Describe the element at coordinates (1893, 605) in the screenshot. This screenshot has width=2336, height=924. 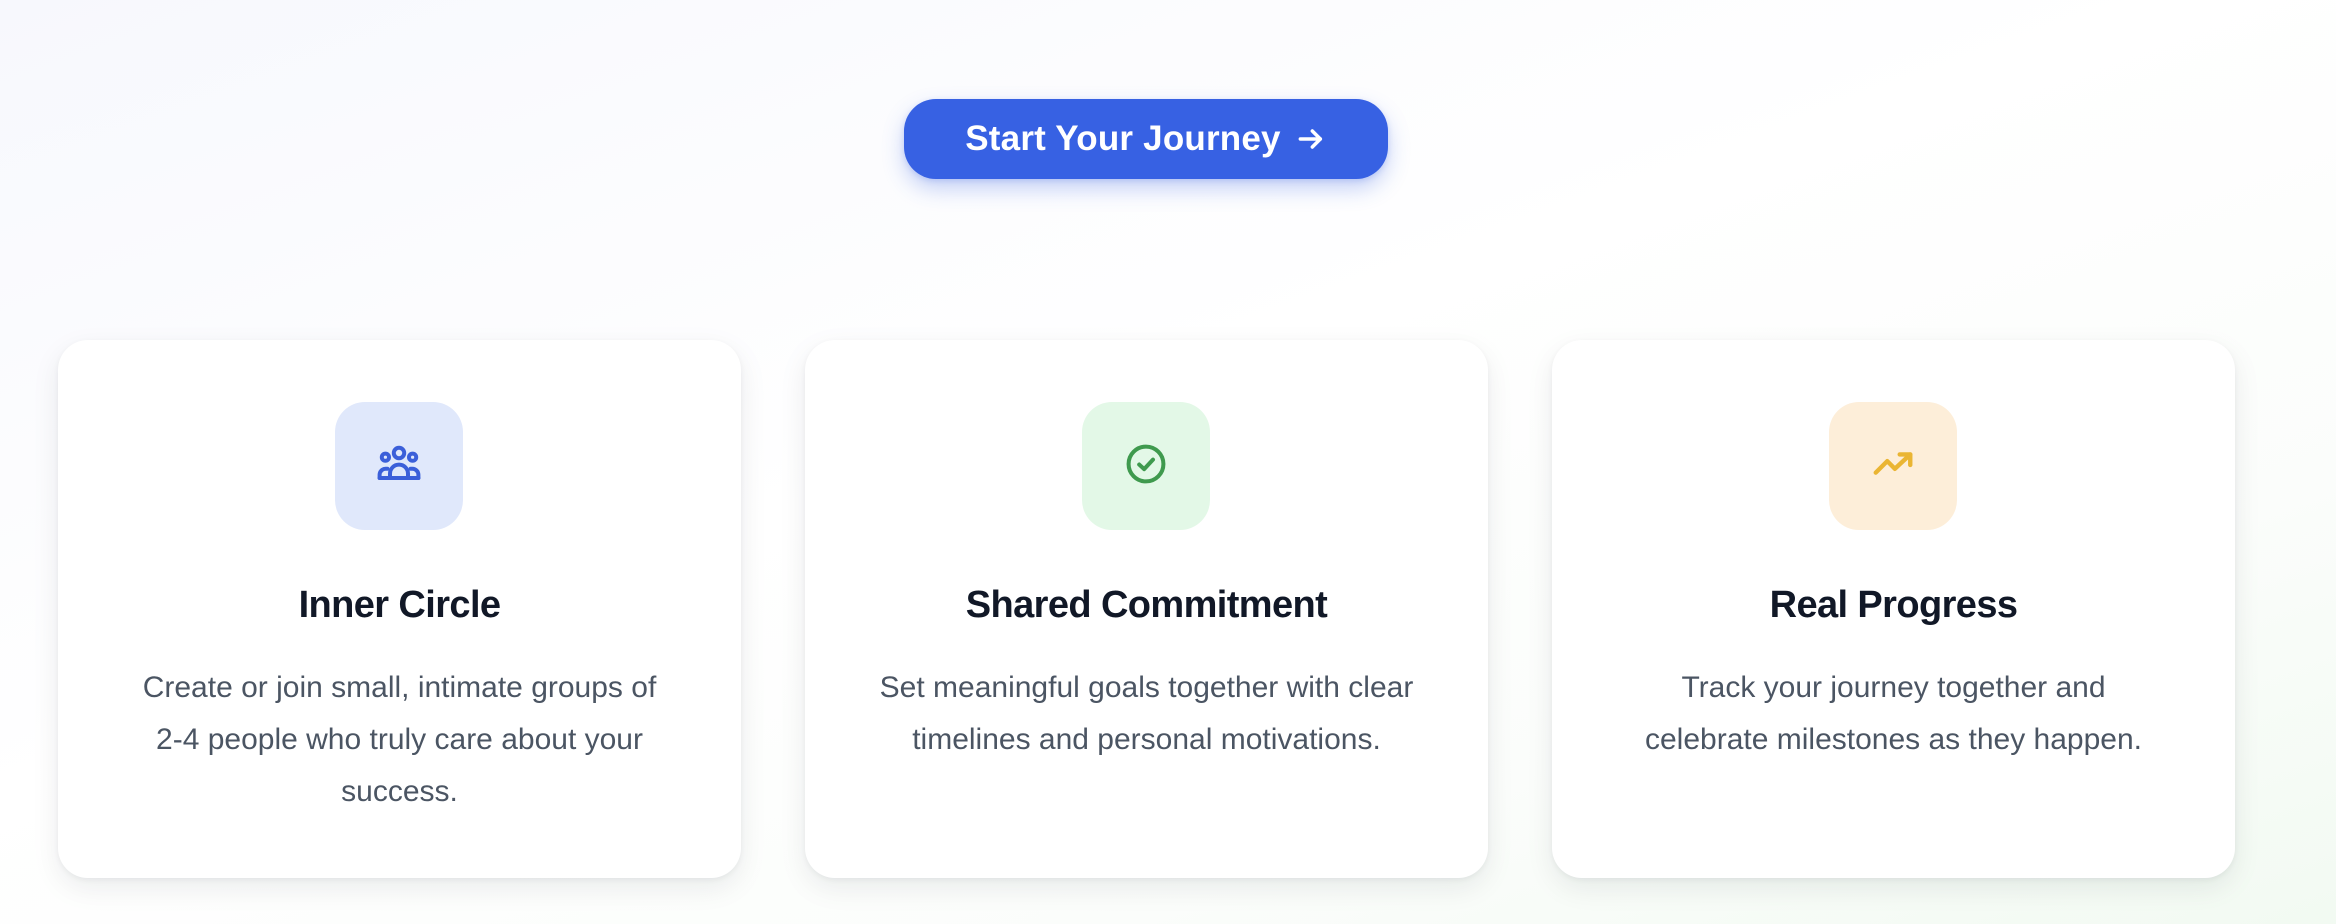
I see `real-progress-title: Real Progress` at that location.